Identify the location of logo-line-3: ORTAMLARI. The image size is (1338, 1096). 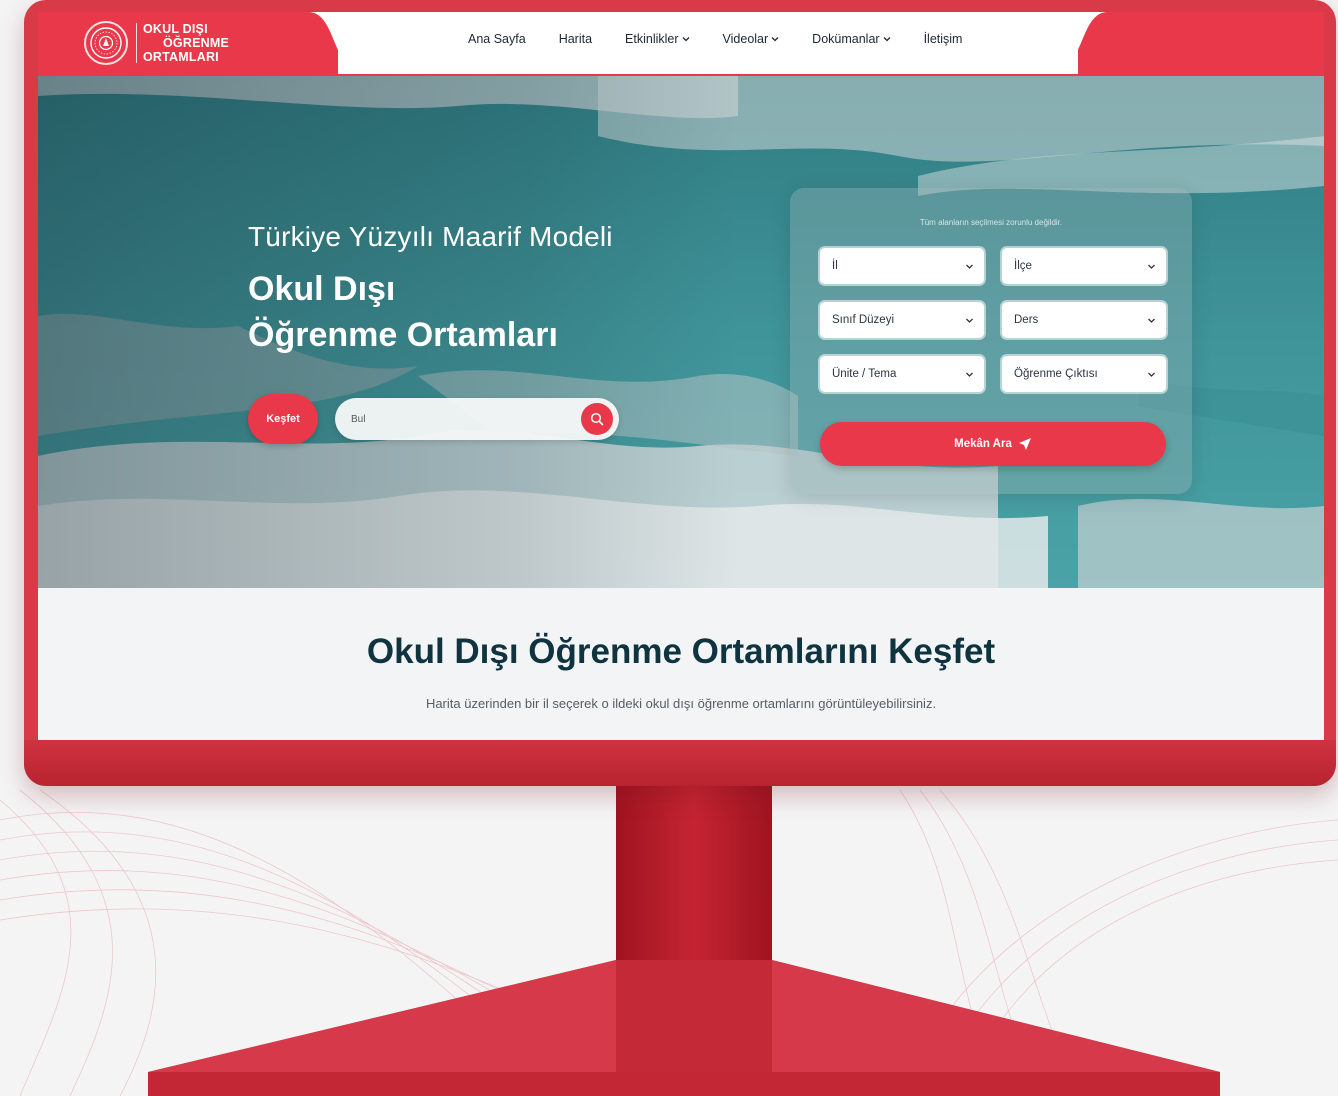
(181, 57).